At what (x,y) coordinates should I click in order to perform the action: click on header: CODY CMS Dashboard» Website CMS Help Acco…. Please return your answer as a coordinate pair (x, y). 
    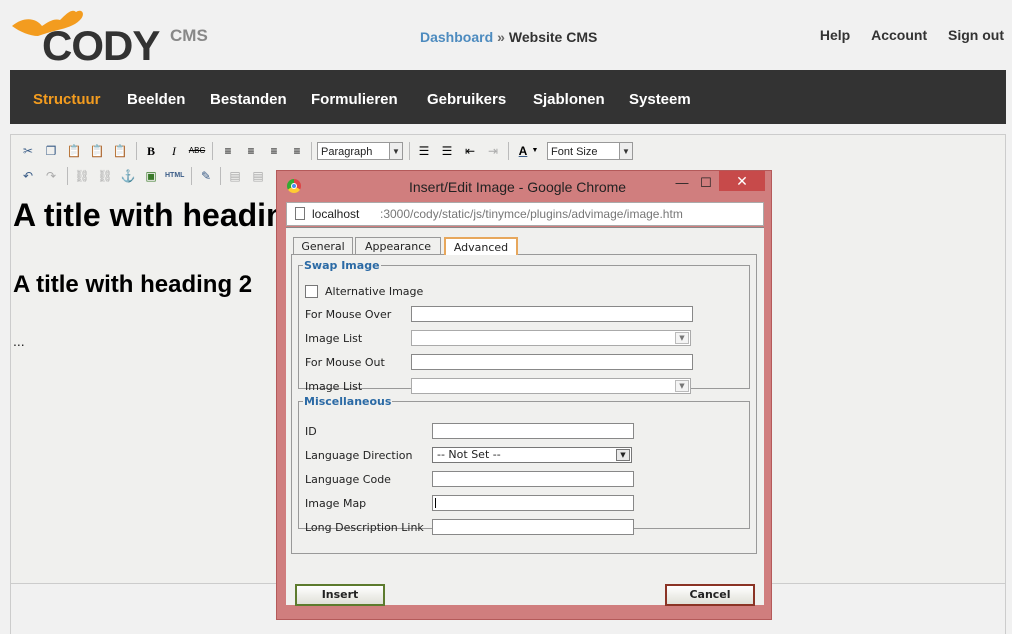
    Looking at the image, I should click on (506, 35).